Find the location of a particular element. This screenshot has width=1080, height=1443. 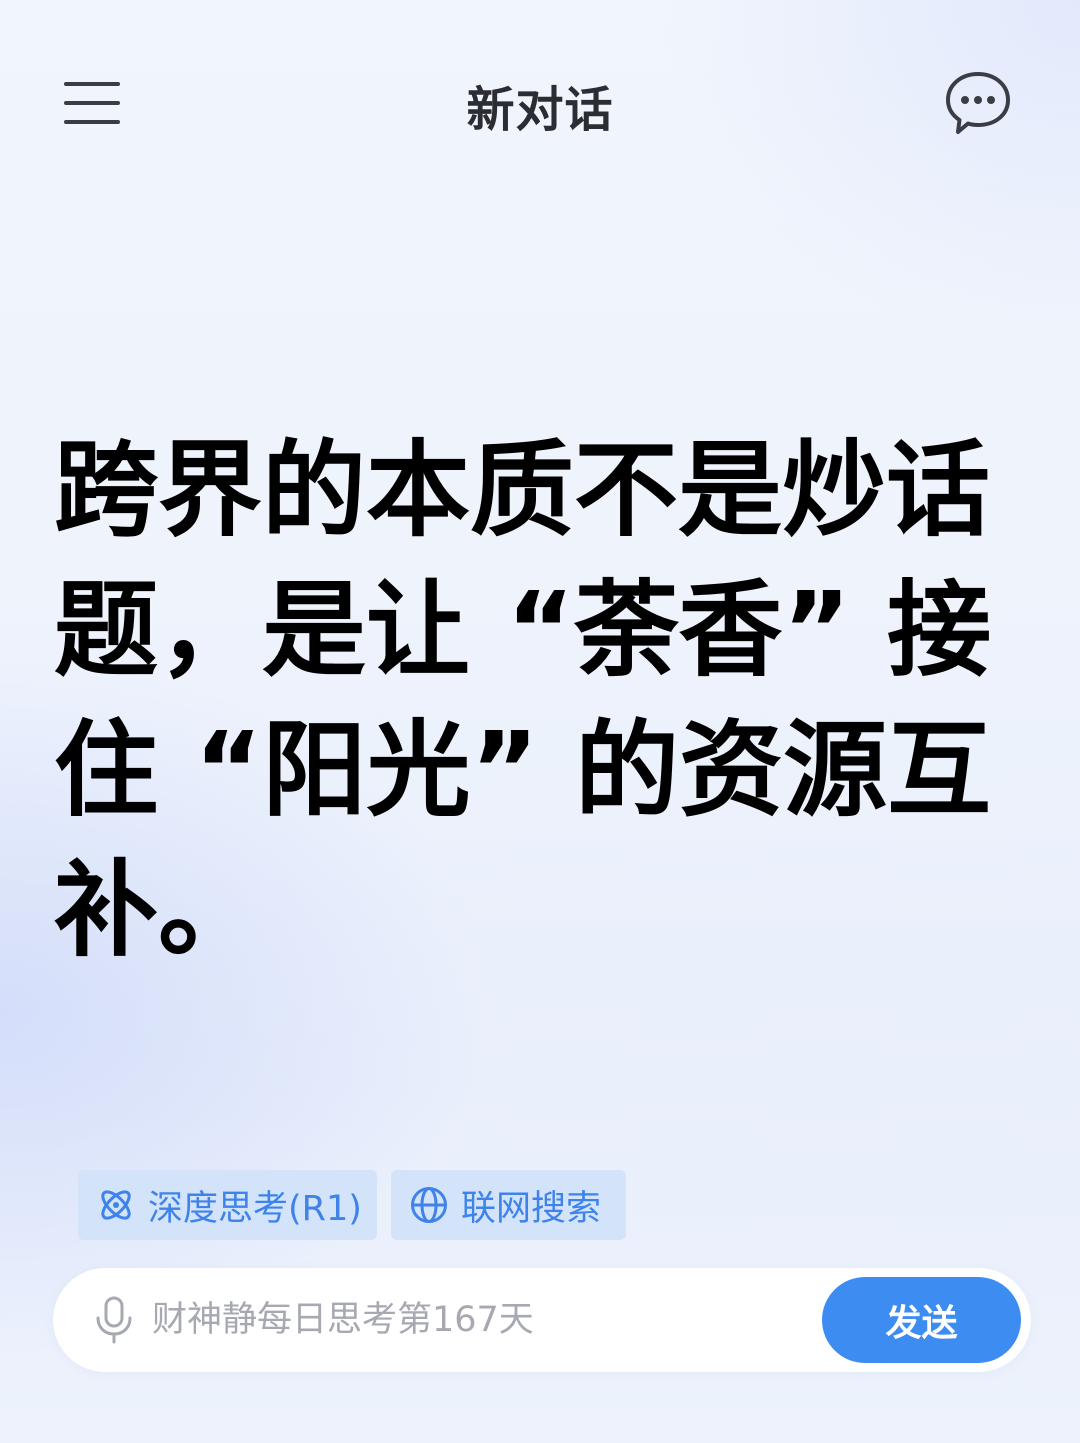

chat-bubble-icon is located at coordinates (978, 103).